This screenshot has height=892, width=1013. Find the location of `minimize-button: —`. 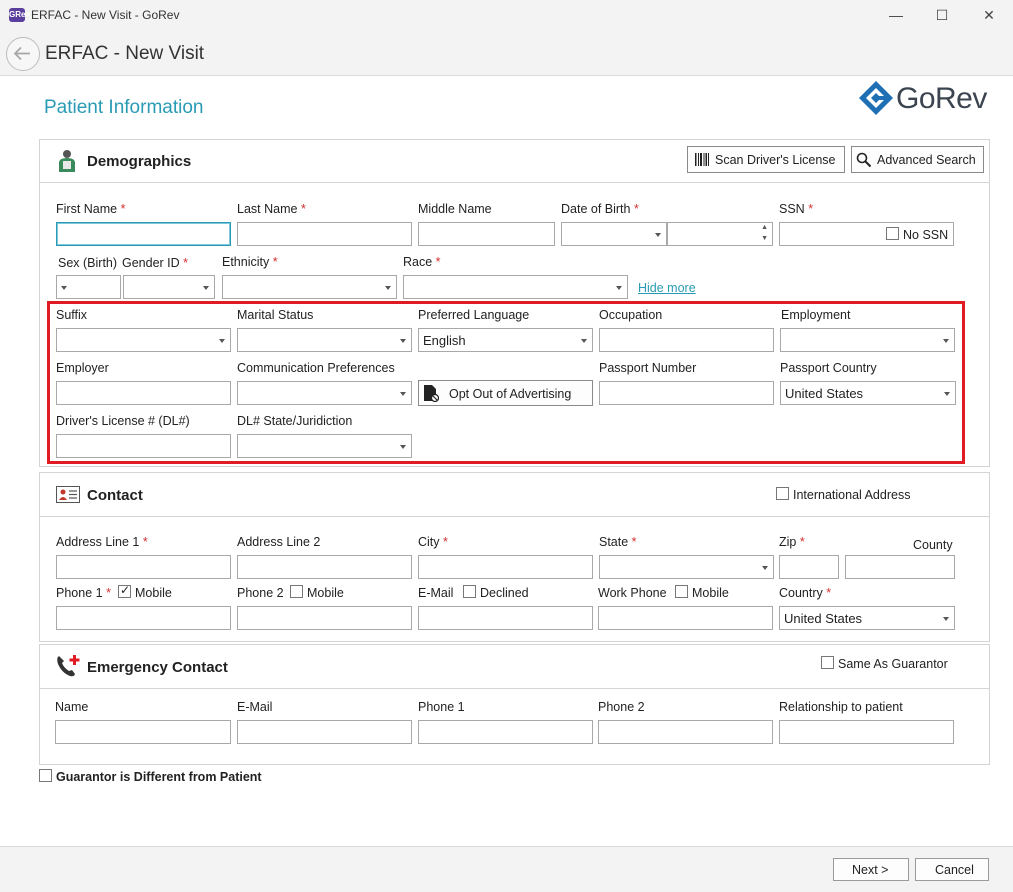

minimize-button: — is located at coordinates (896, 15).